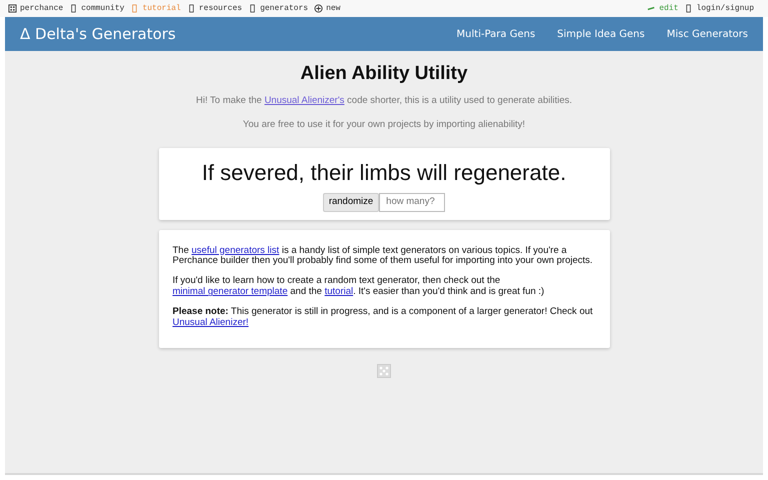 This screenshot has height=480, width=768. What do you see at coordinates (304, 100) in the screenshot?
I see `link: Unusual Alienizer's` at bounding box center [304, 100].